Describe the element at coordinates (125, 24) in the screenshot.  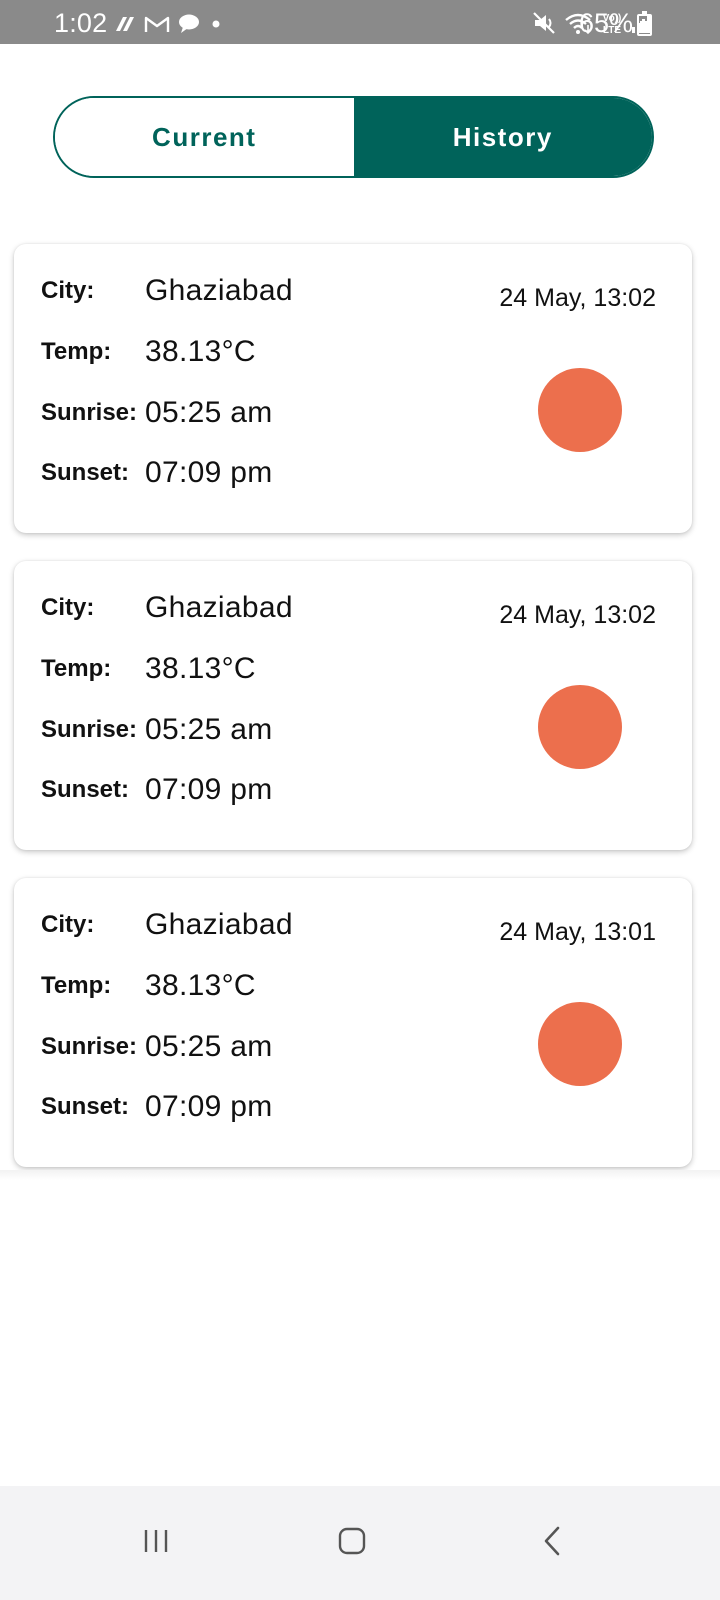
I see `app-notification-icon` at that location.